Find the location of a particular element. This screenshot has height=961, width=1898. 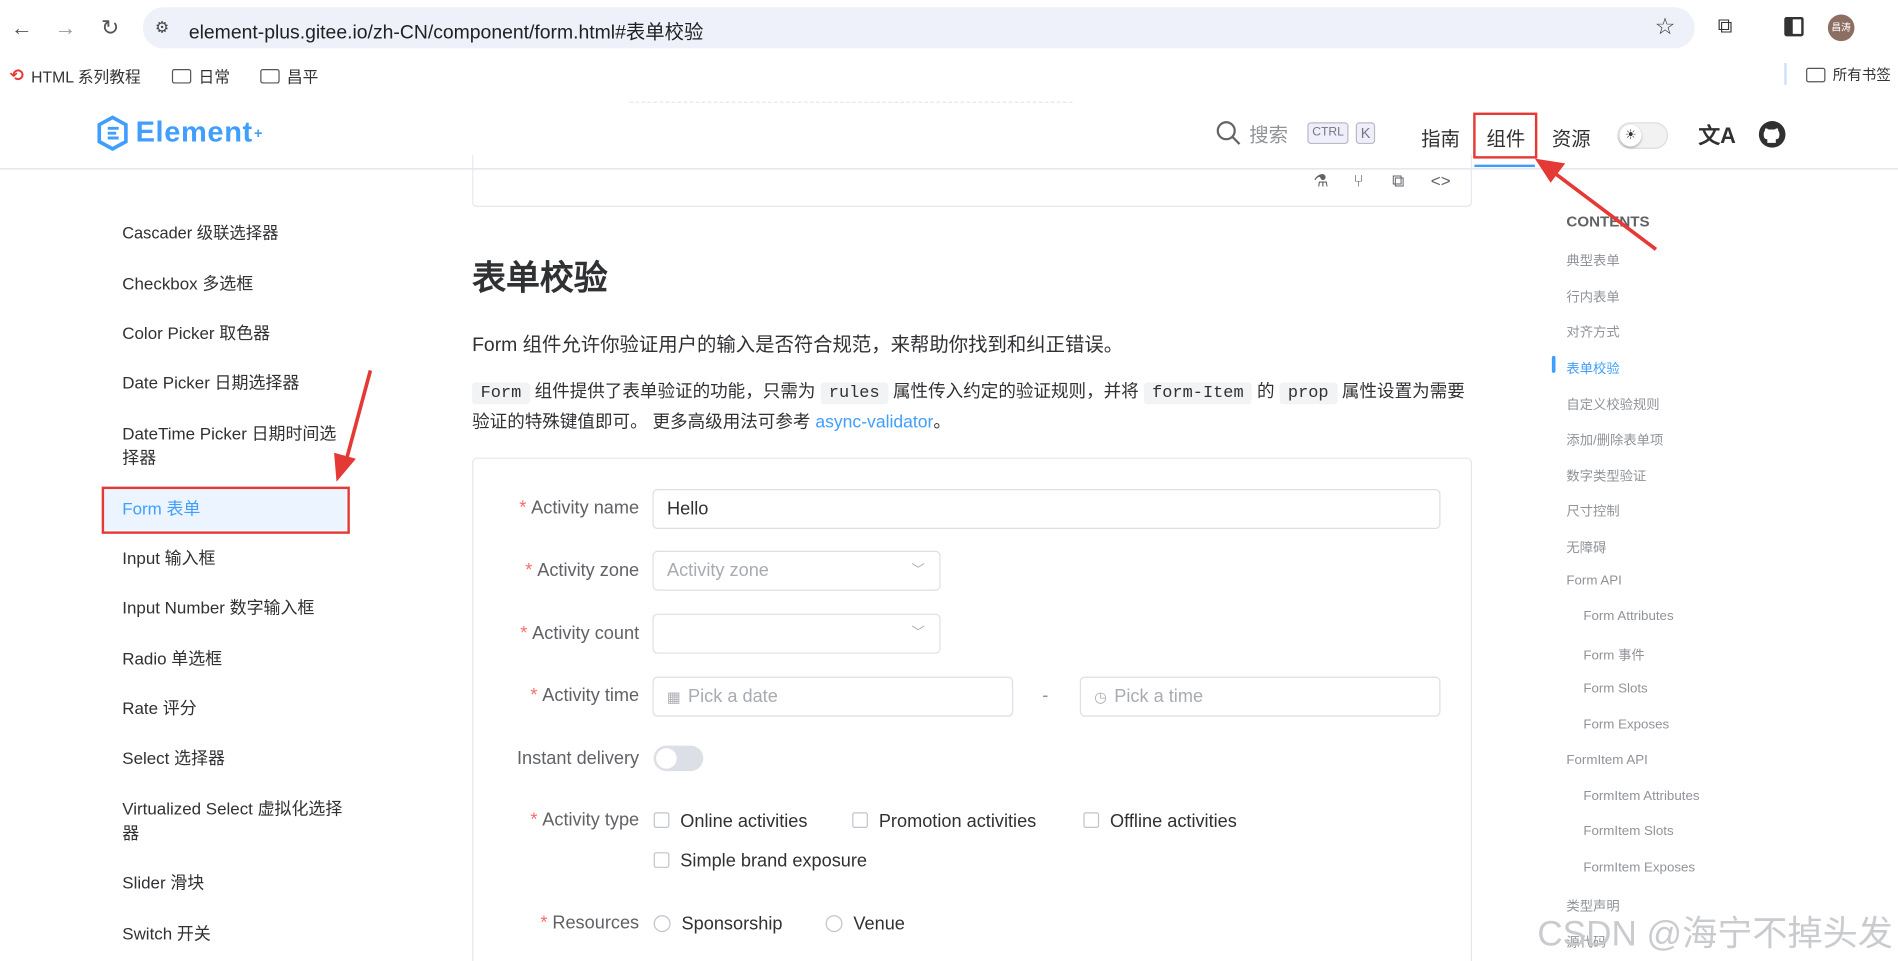

arrow-to-nav is located at coordinates (1596, 204).